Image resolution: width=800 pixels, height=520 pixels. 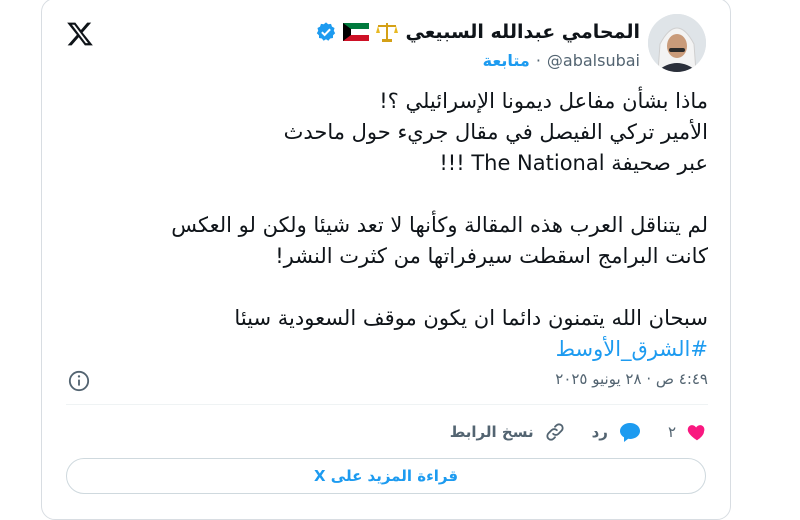 I want to click on tweet-line: عبر صحيفة The National !!!, so click(x=573, y=163).